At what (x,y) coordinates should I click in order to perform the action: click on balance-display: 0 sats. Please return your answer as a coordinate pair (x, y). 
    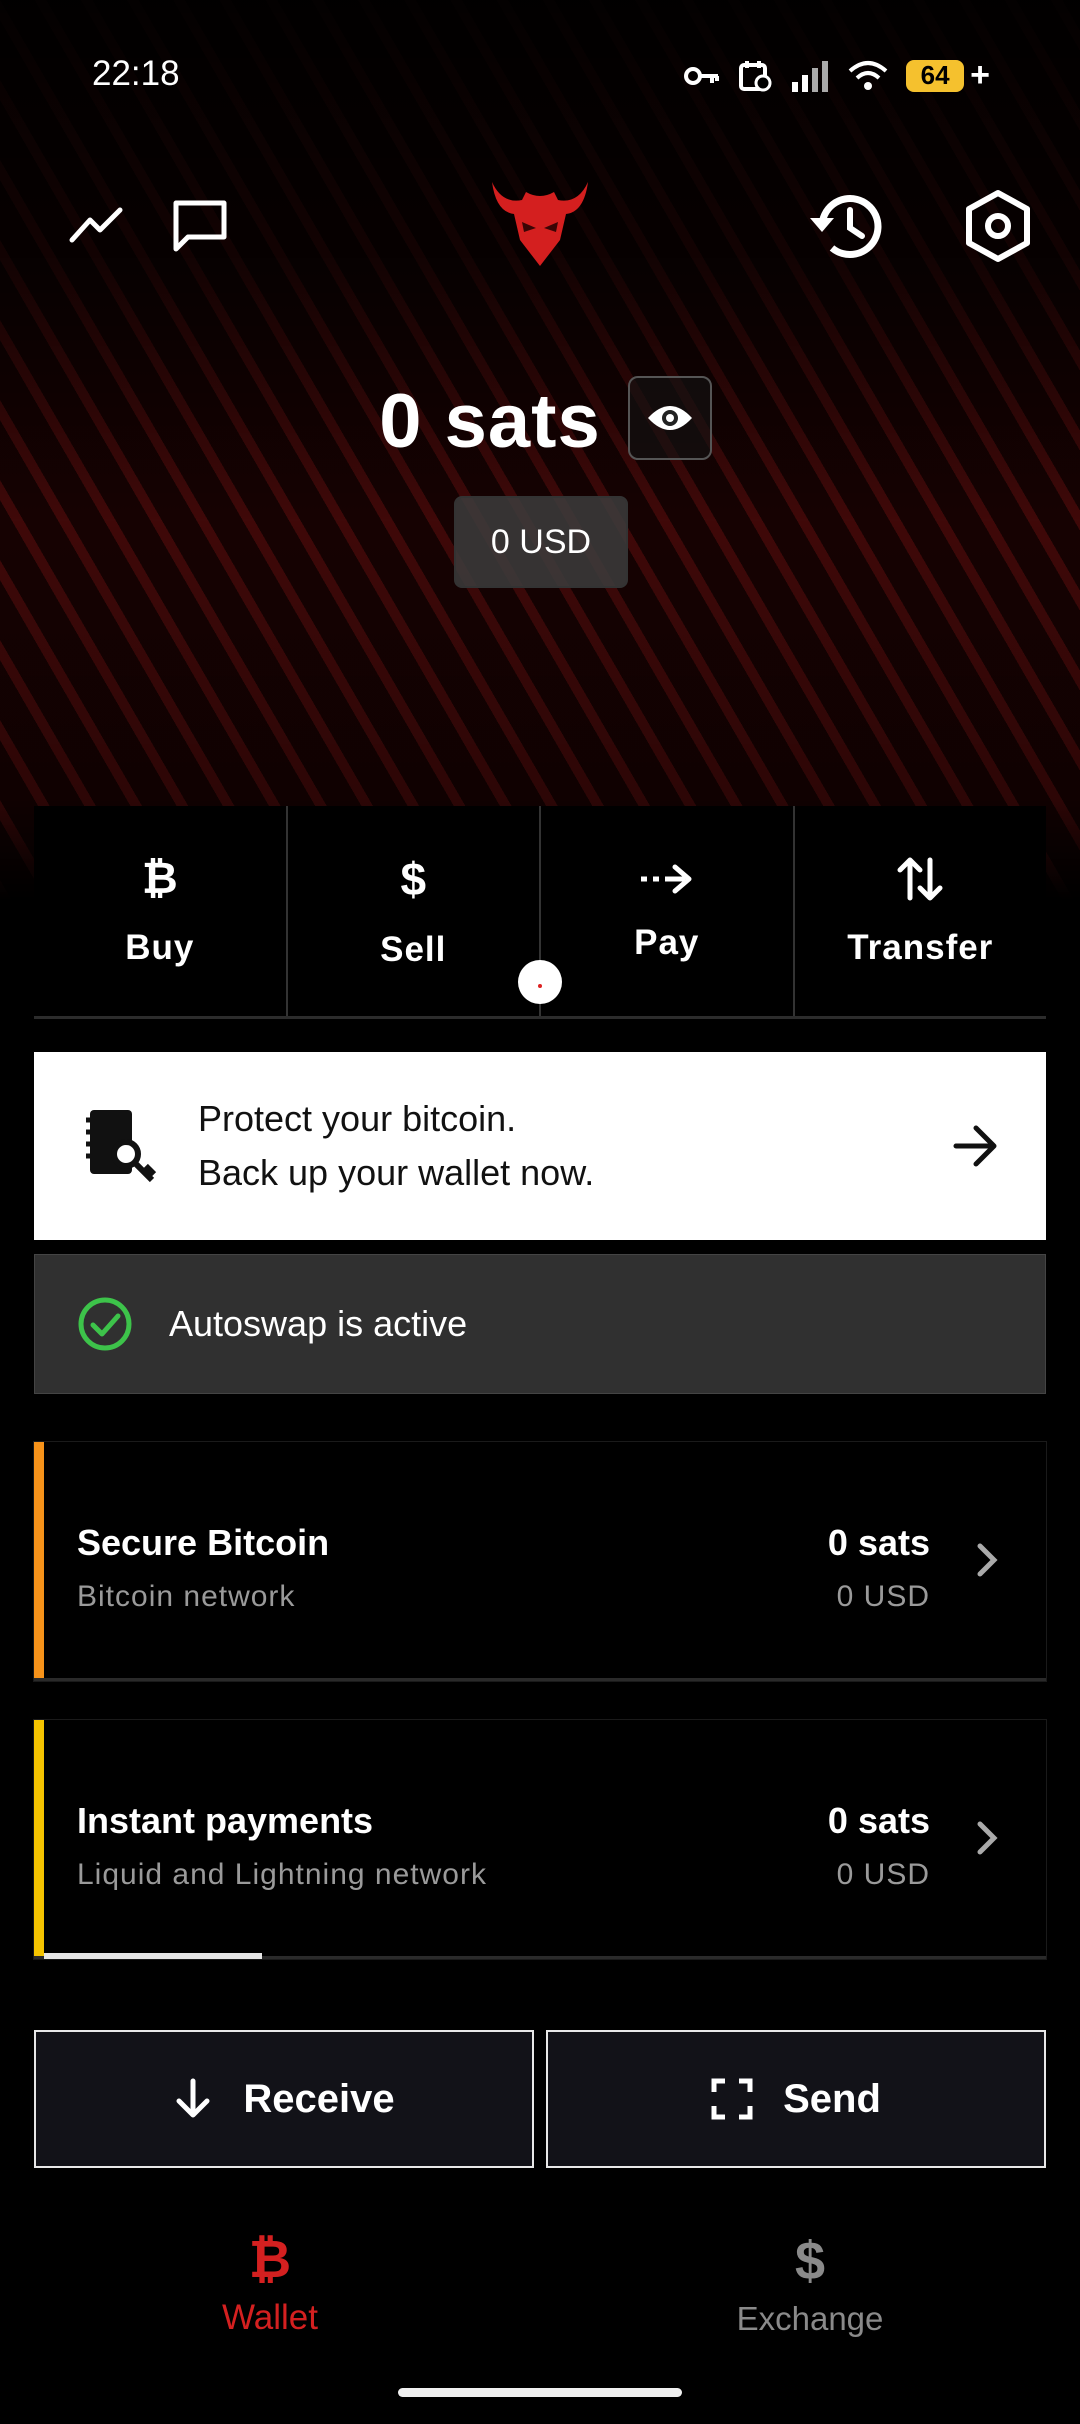
    Looking at the image, I should click on (540, 421).